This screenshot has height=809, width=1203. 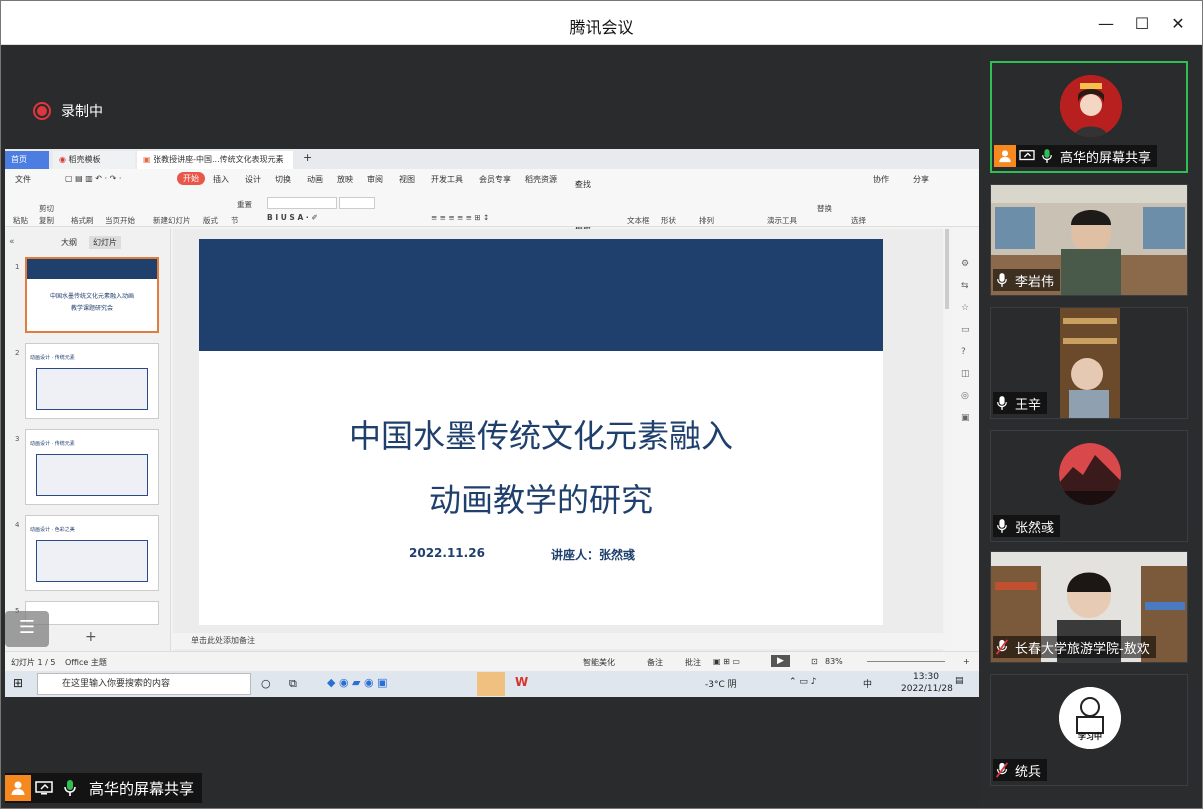 What do you see at coordinates (1002, 770) in the screenshot?
I see `mic-muted-icon` at bounding box center [1002, 770].